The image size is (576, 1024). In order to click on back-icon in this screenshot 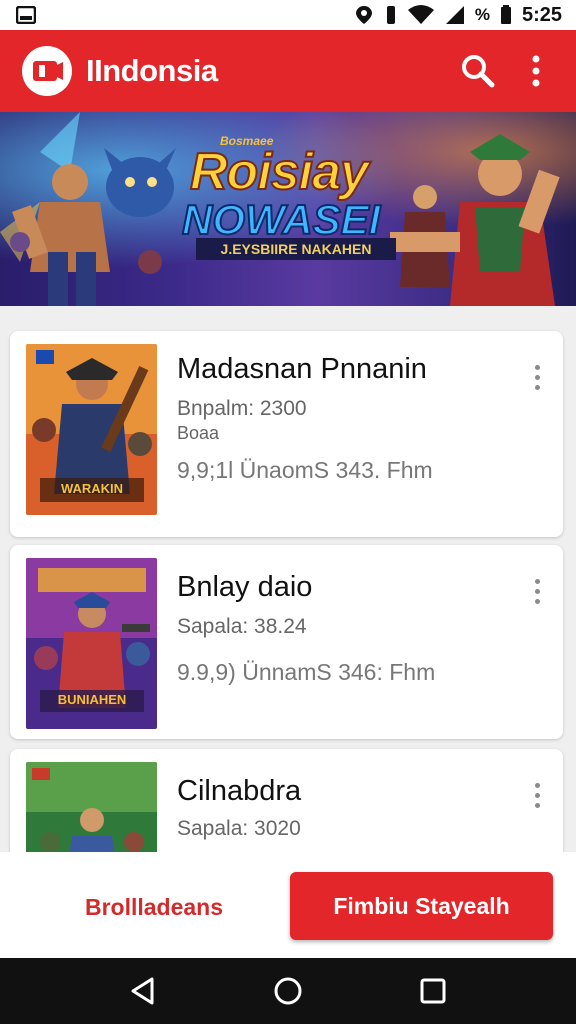, I will do `click(142, 991)`.